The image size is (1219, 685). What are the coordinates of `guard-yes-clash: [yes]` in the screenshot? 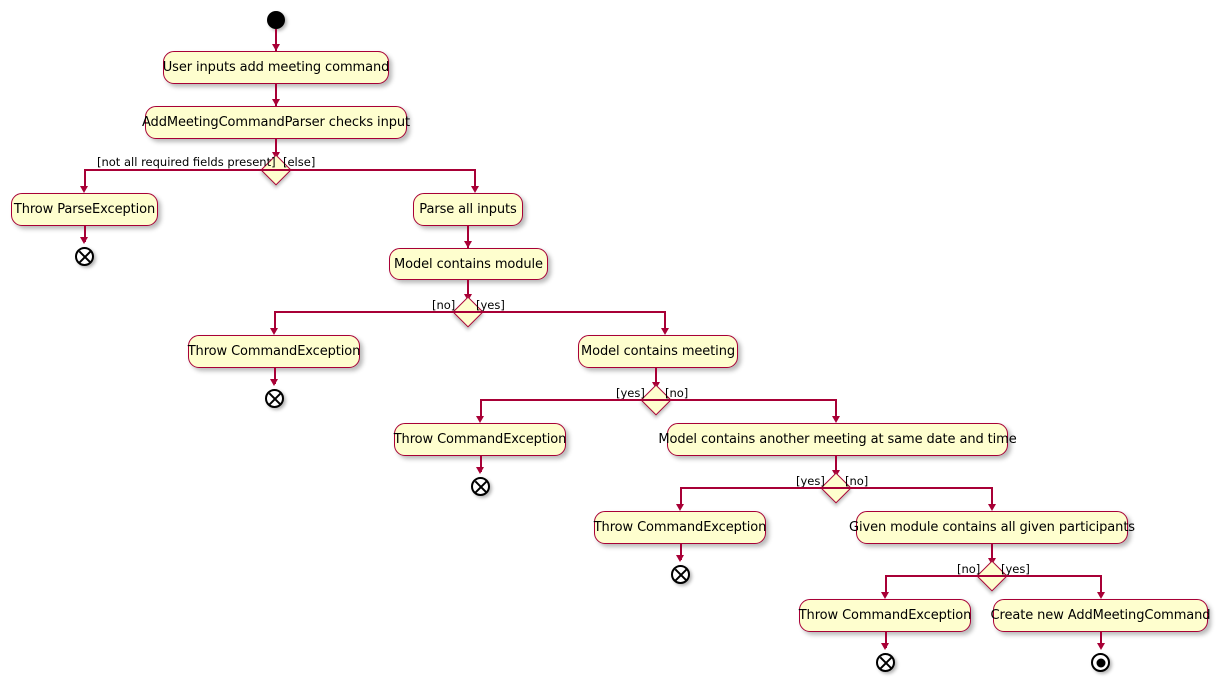 It's located at (810, 481).